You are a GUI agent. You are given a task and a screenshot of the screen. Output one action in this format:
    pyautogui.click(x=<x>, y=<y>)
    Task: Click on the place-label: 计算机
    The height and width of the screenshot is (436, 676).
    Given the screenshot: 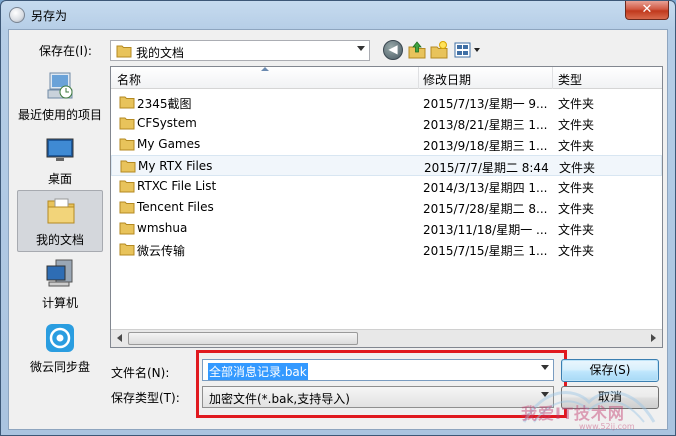 What is the action you would take?
    pyautogui.click(x=59, y=303)
    